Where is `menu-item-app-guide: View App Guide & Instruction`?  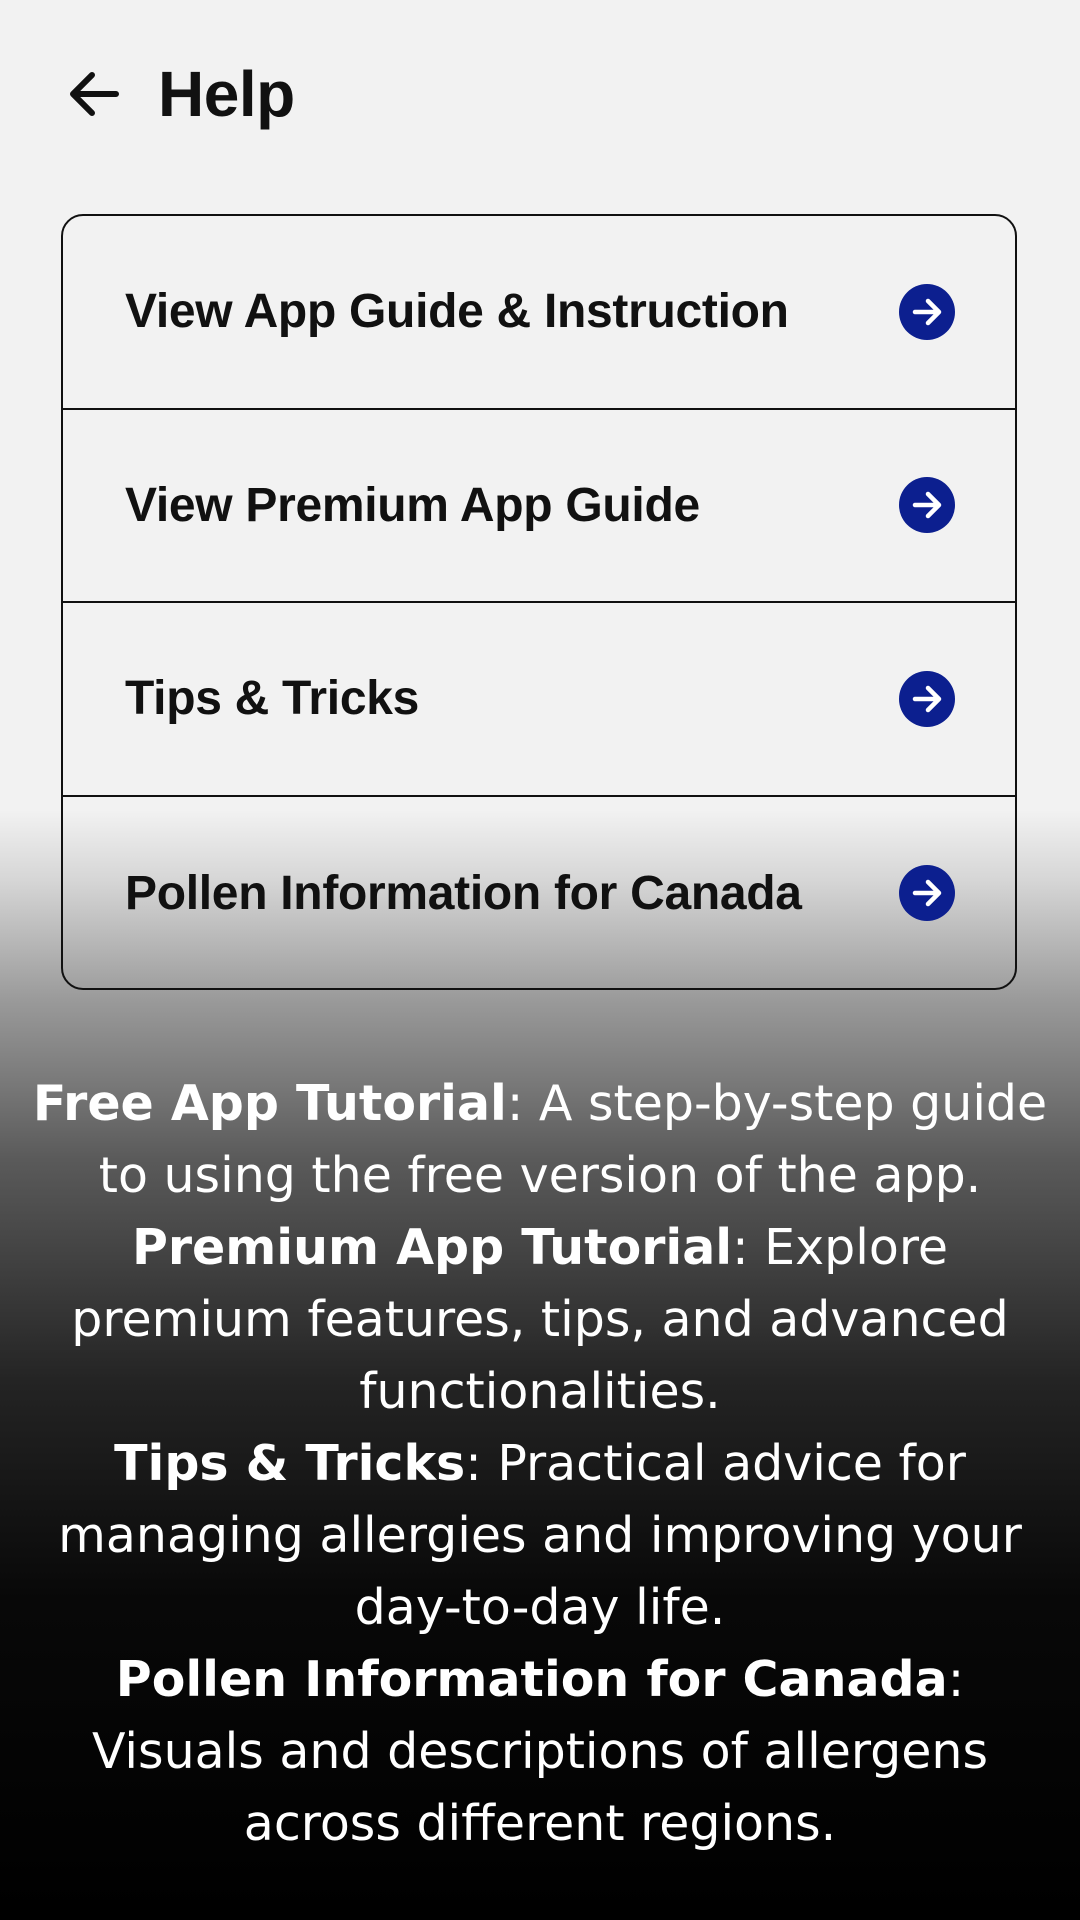
menu-item-app-guide: View App Guide & Instruction is located at coordinates (539, 313).